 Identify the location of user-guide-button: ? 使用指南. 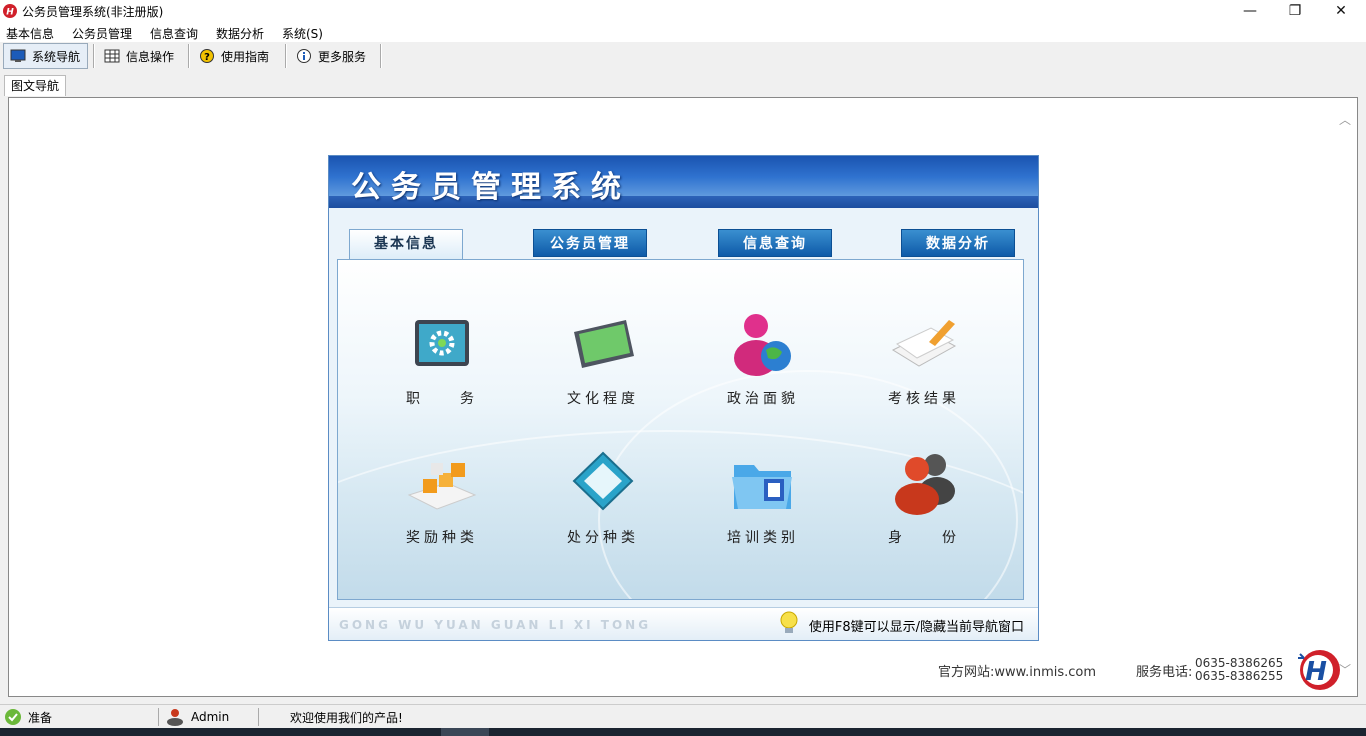
(237, 56).